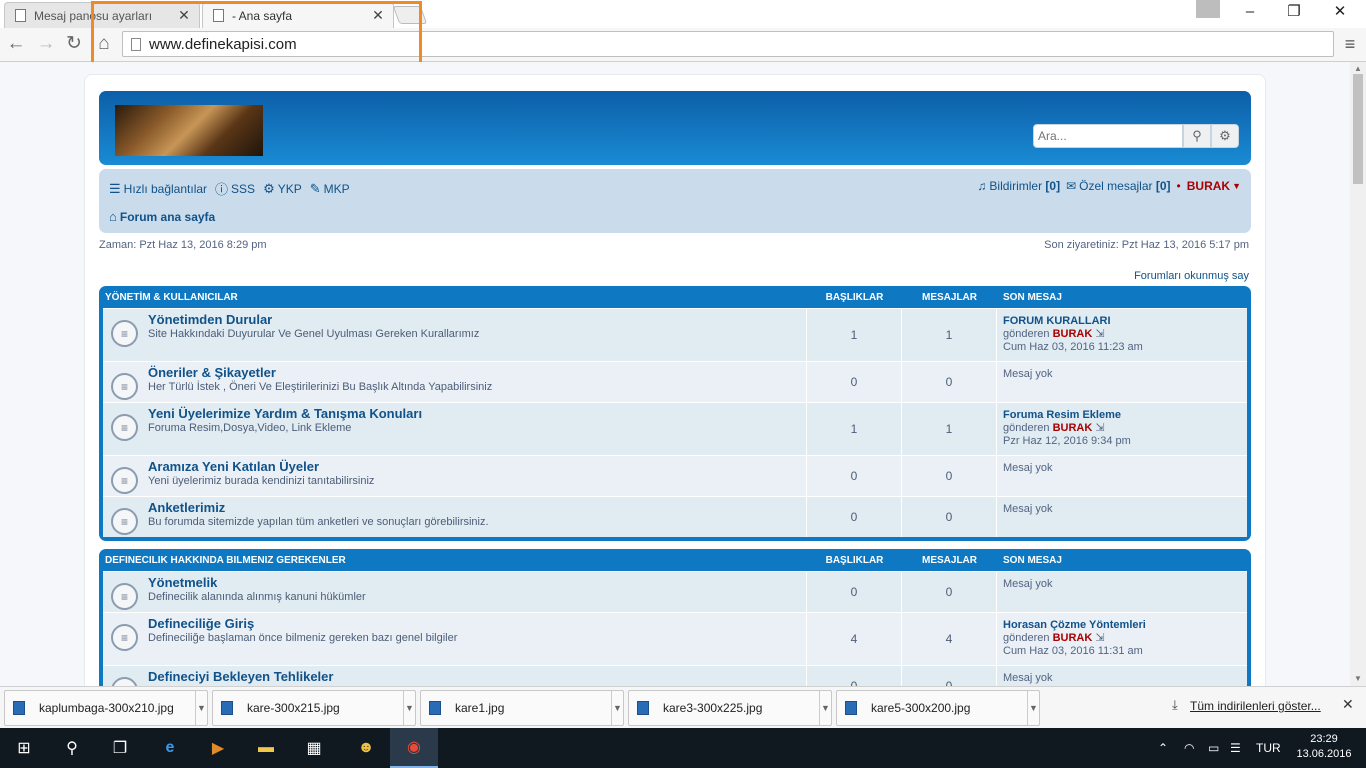 Image resolution: width=1366 pixels, height=768 pixels. What do you see at coordinates (1122, 625) in the screenshot?
I see `last-post-title: Horasan Çözme Yöntemleri` at bounding box center [1122, 625].